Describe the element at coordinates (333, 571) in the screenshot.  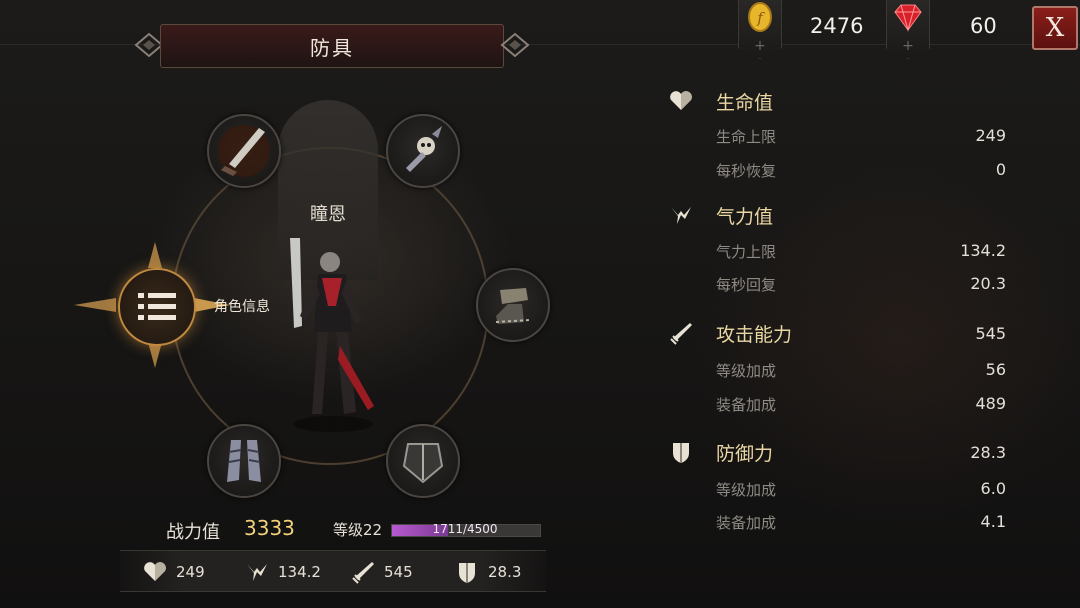
I see `stat-summary-bar: 249 134.2 545 28.3` at that location.